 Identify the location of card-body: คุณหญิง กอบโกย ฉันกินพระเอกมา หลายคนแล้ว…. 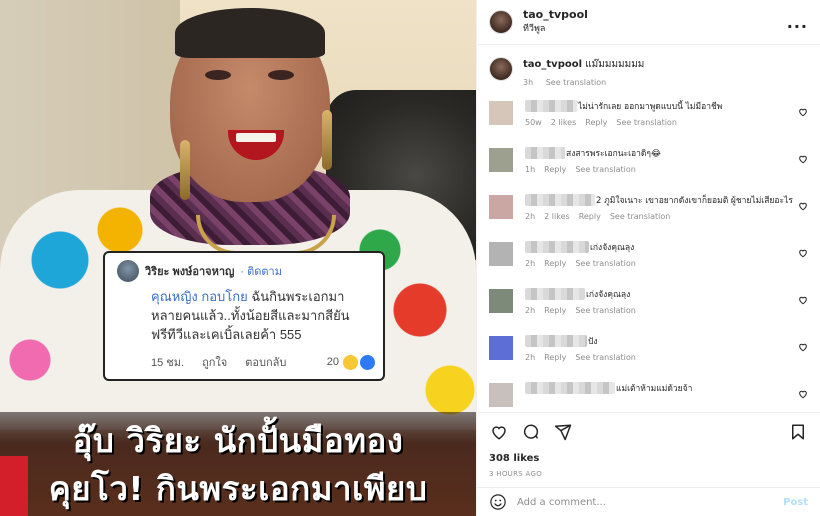
(262, 315).